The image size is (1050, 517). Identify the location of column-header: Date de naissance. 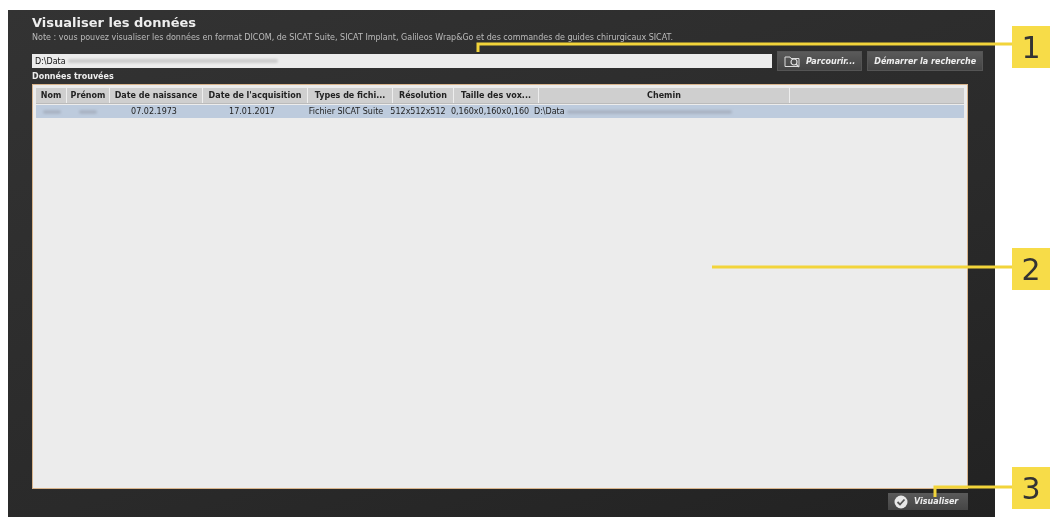
(156, 95).